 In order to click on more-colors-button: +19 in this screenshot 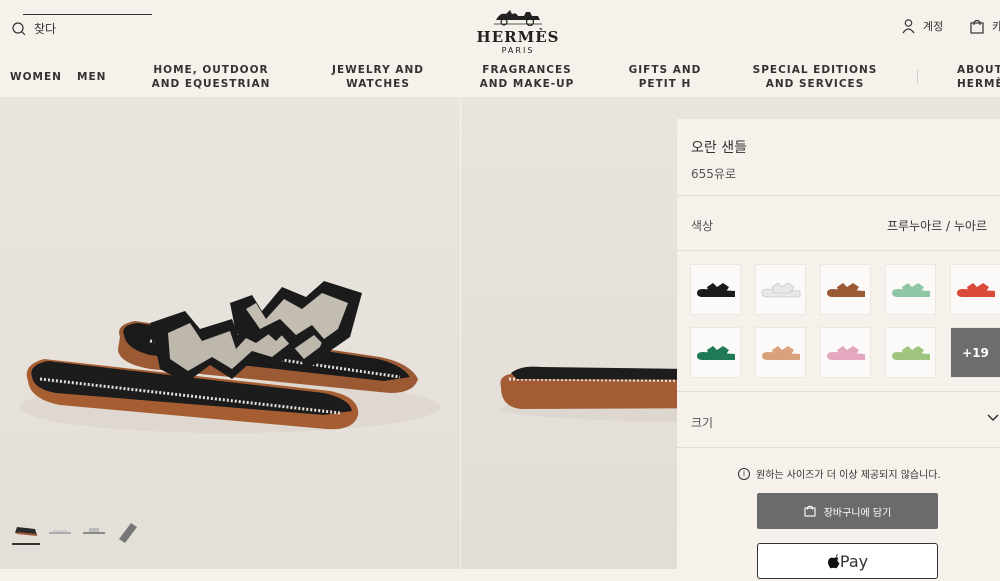, I will do `click(975, 352)`.